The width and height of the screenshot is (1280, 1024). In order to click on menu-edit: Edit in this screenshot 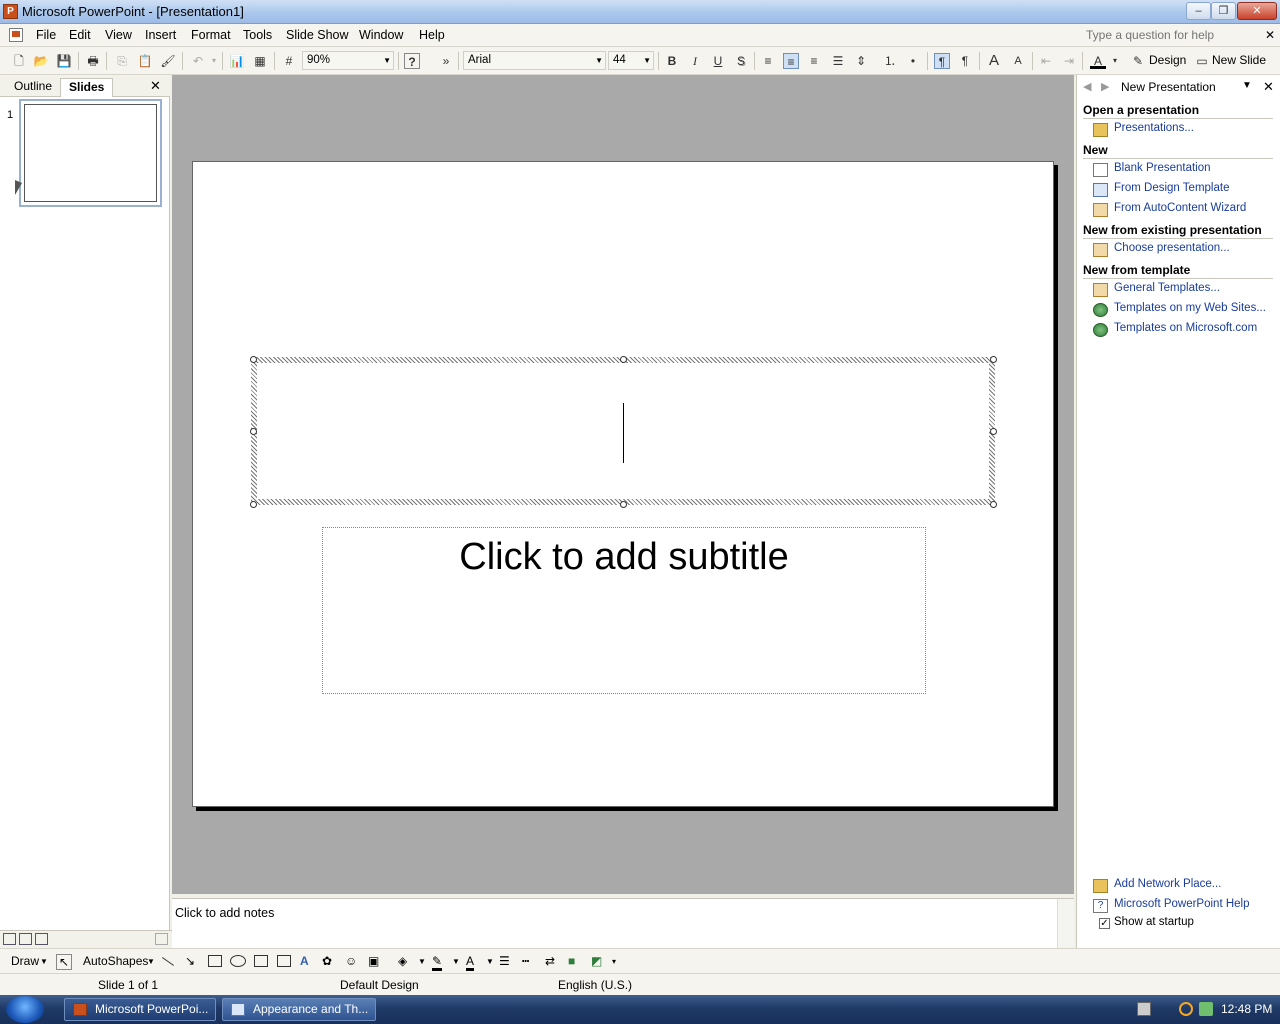, I will do `click(80, 35)`.